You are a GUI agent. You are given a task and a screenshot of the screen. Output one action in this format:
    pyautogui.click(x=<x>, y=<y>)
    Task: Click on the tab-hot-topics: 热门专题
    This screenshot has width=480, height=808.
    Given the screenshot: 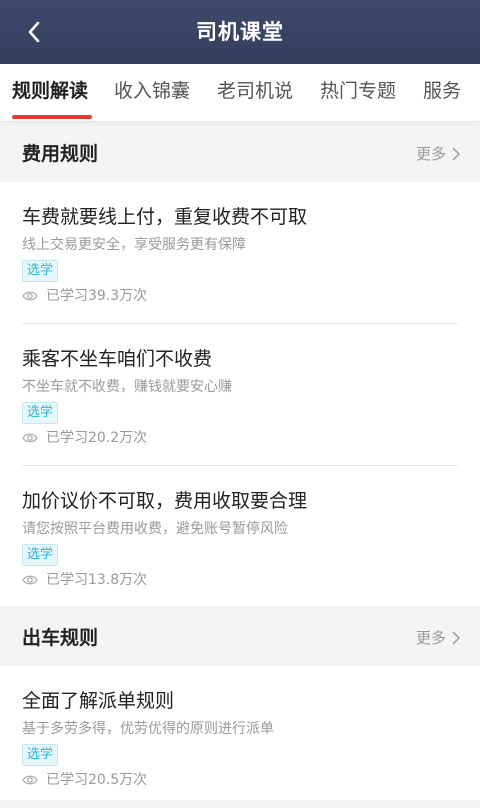 What is the action you would take?
    pyautogui.click(x=358, y=92)
    